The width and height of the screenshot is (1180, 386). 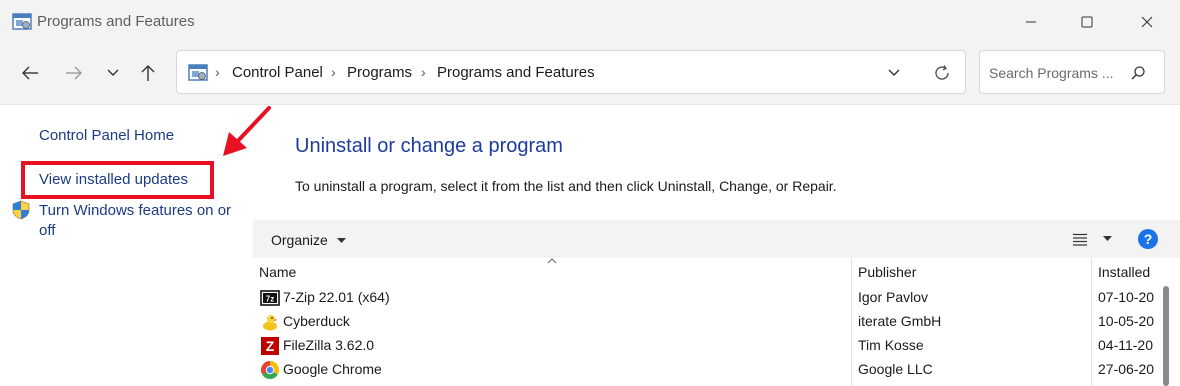 What do you see at coordinates (1080, 239) in the screenshot?
I see `view-list-icon` at bounding box center [1080, 239].